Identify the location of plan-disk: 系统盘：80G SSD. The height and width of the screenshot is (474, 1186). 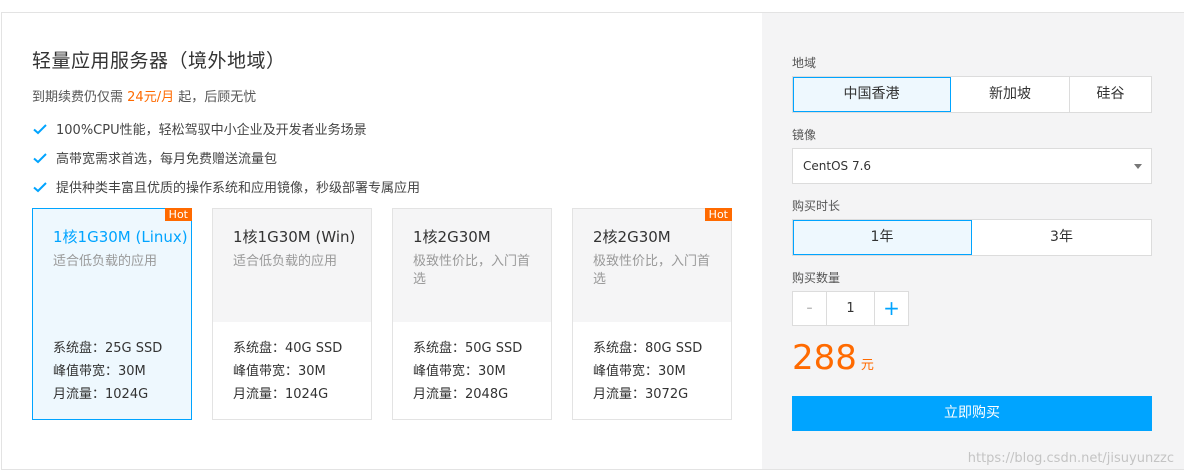
(648, 348).